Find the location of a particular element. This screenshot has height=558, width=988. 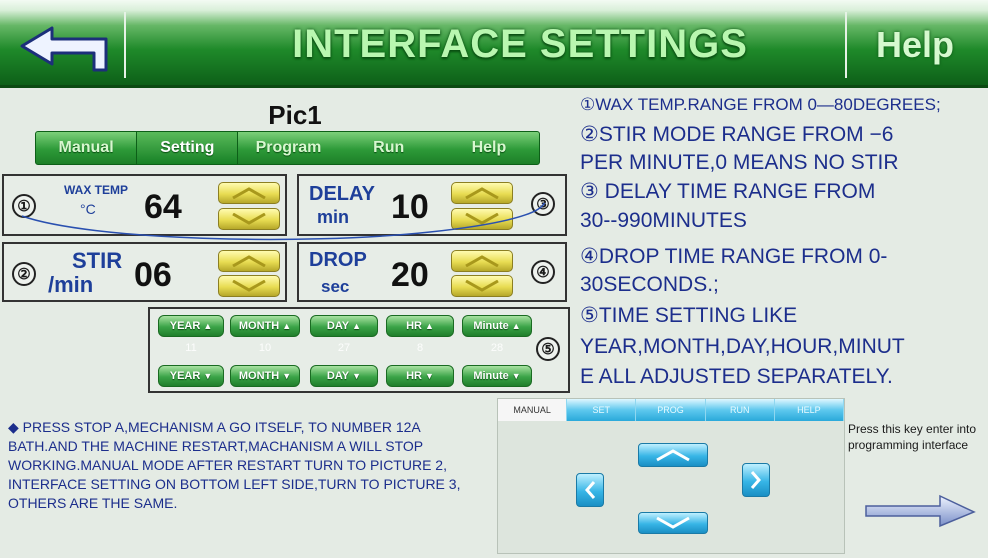

mini-tabbar: MANUAL SET PROG RUN HELP is located at coordinates (671, 410).